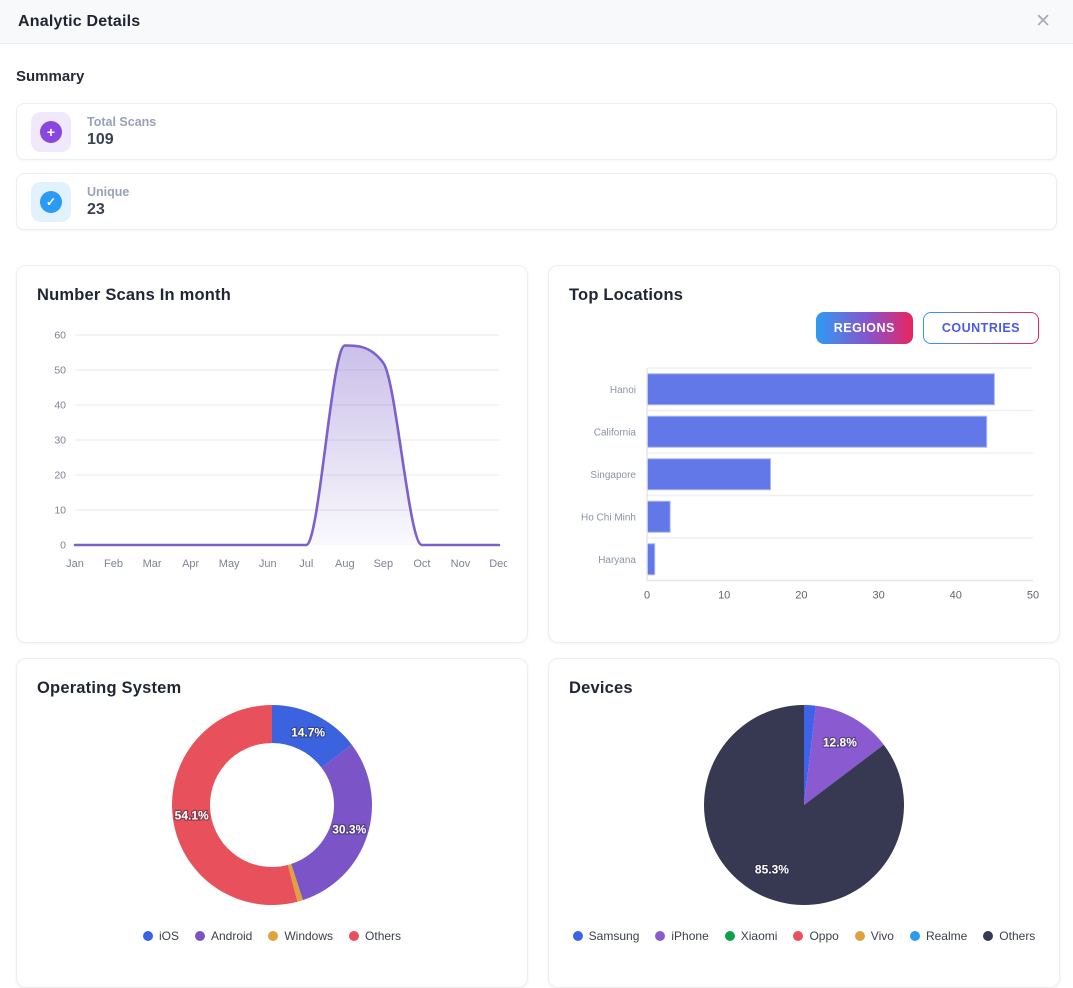 The width and height of the screenshot is (1073, 988). I want to click on locations-toggle: REGIONS COUNTRIES, so click(804, 328).